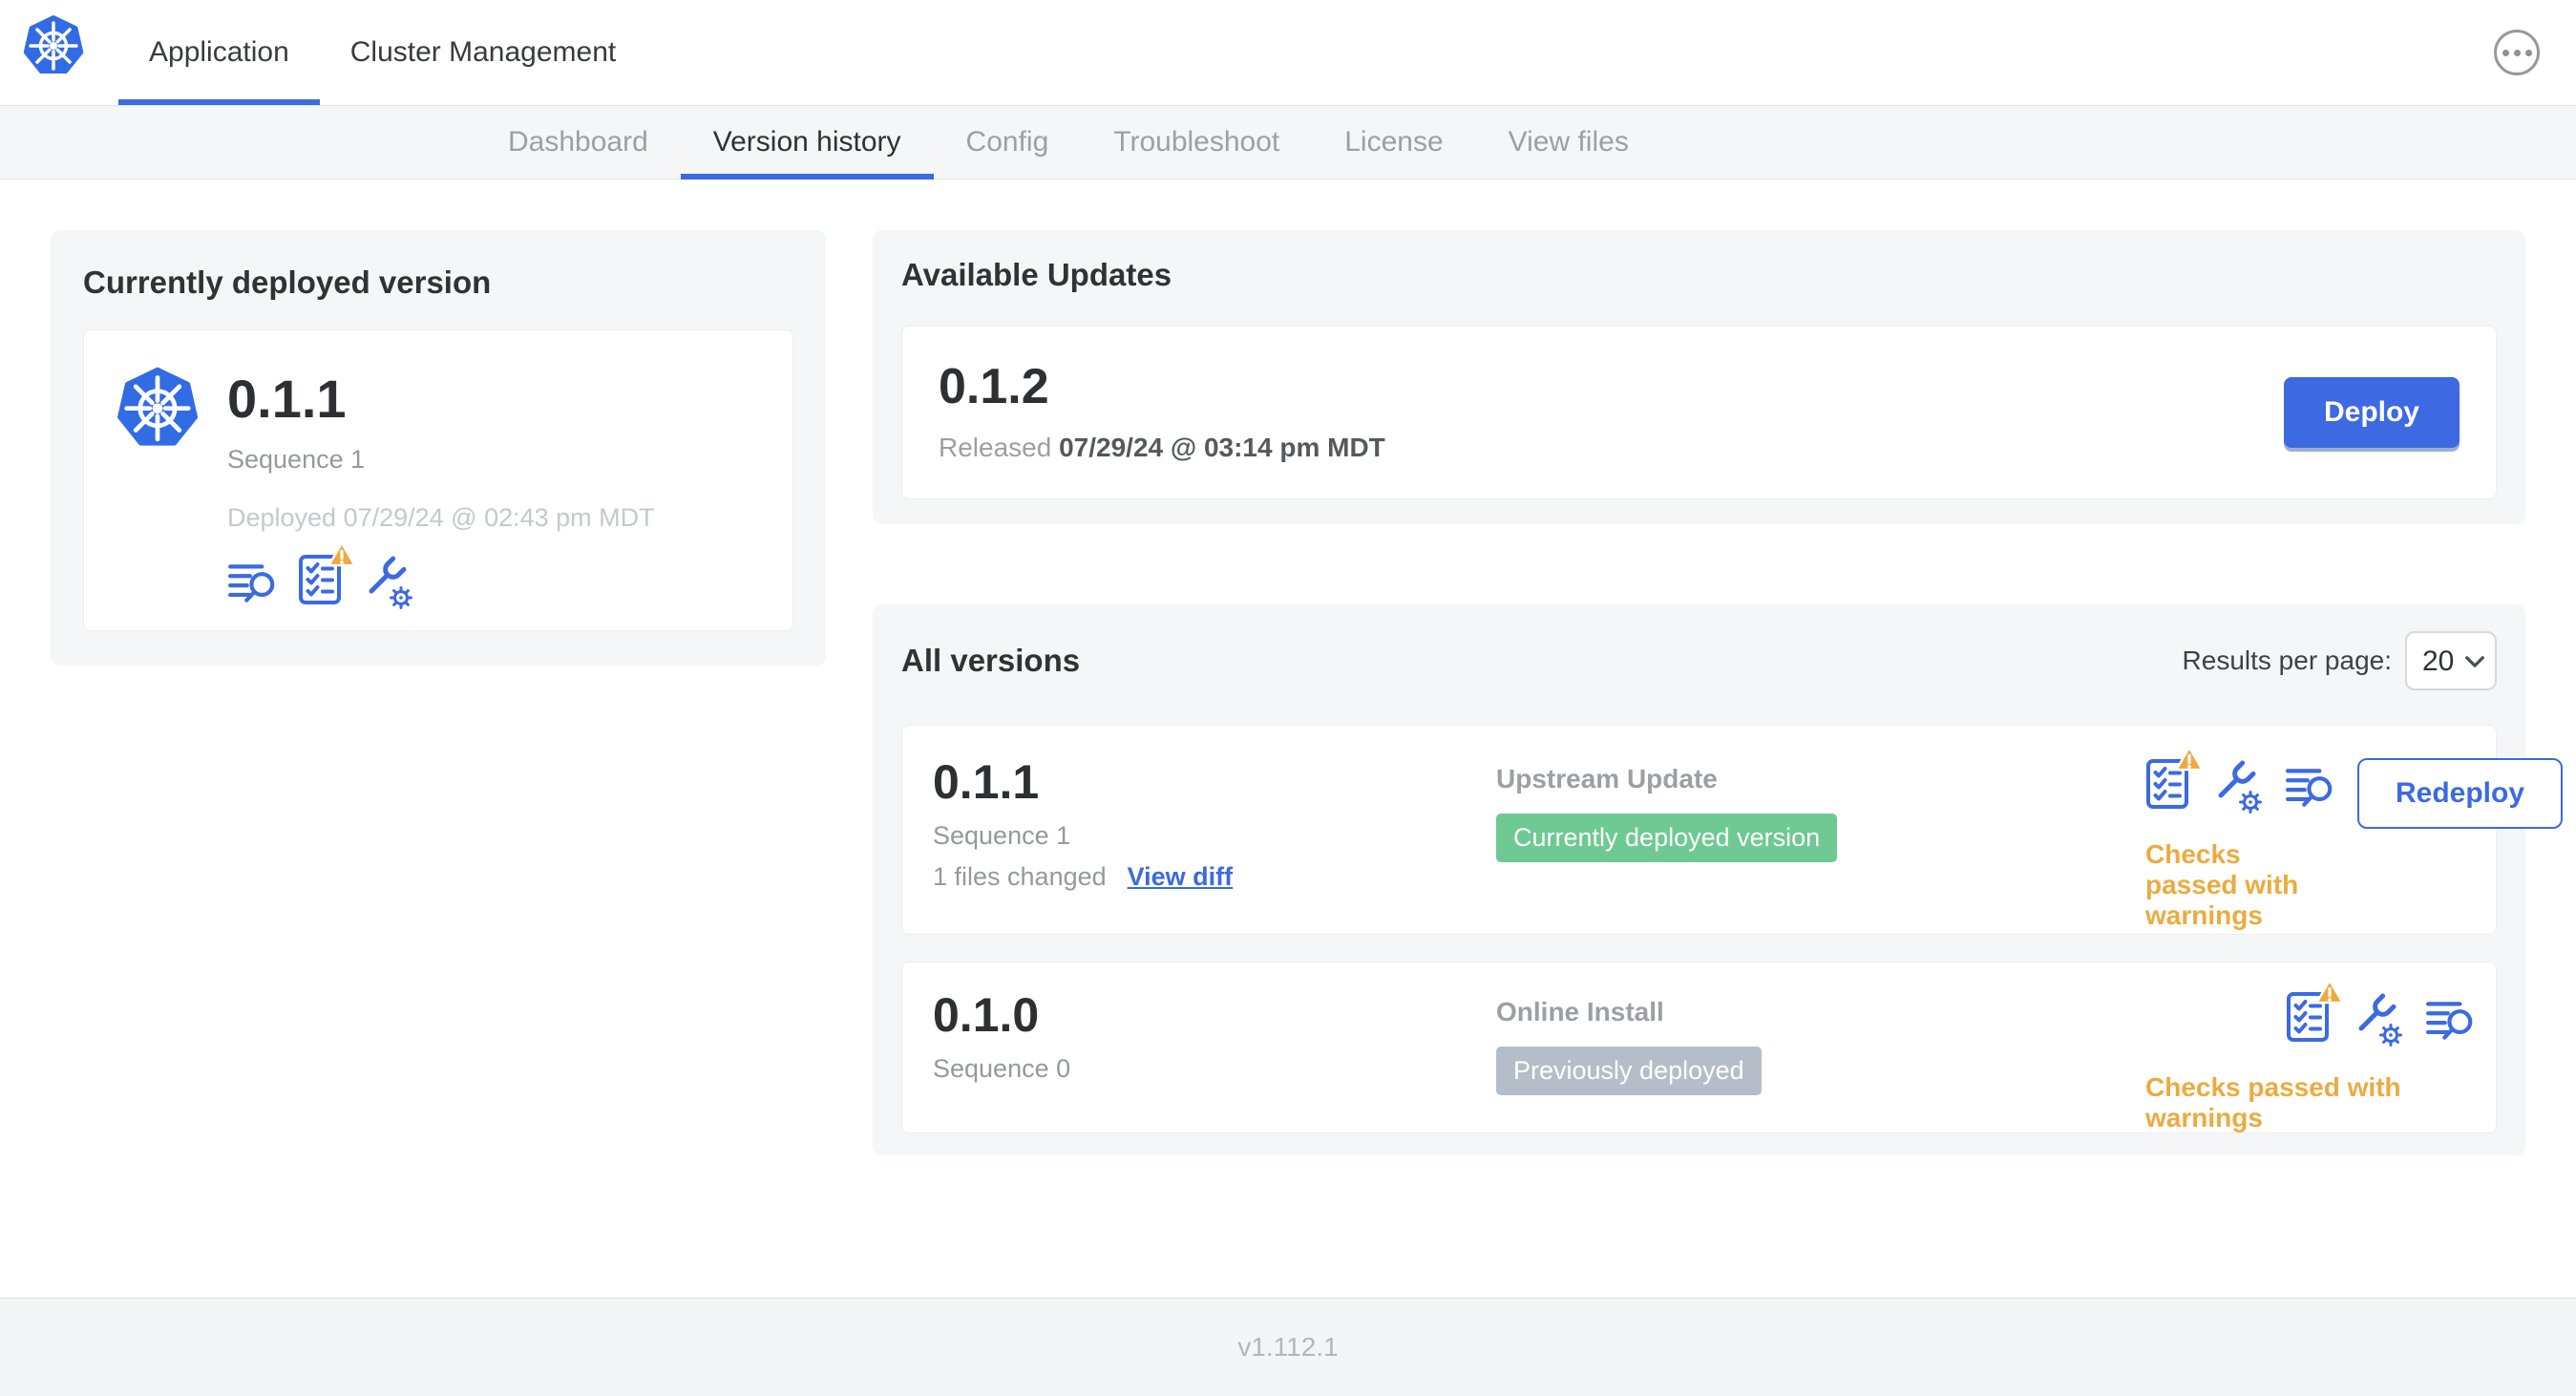 Image resolution: width=2576 pixels, height=1396 pixels. What do you see at coordinates (1196, 142) in the screenshot?
I see `tab-troubleshoot: Troubleshoot` at bounding box center [1196, 142].